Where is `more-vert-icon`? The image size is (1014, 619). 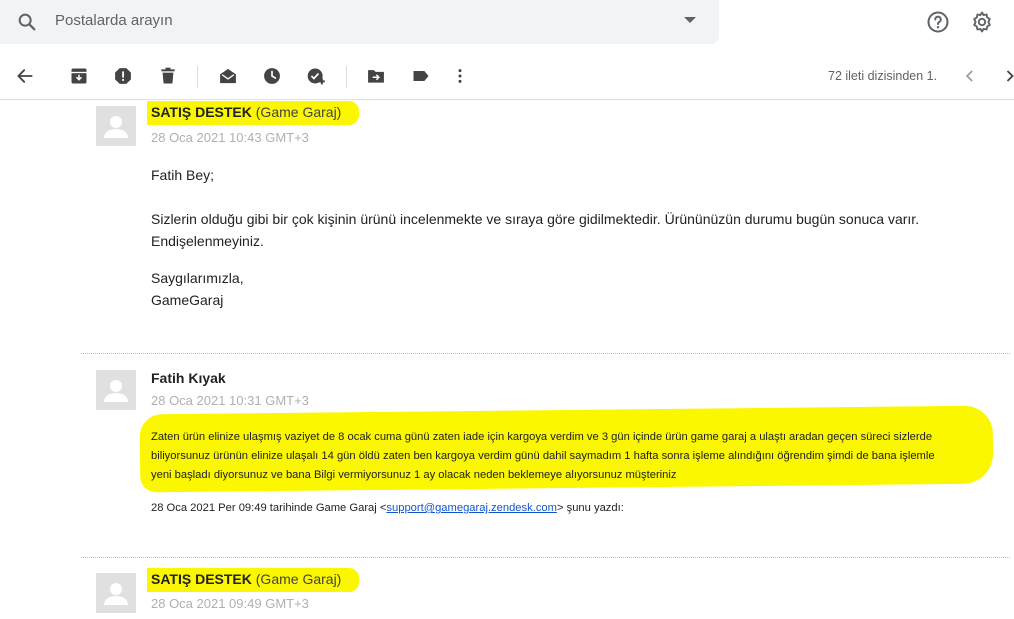 more-vert-icon is located at coordinates (460, 76).